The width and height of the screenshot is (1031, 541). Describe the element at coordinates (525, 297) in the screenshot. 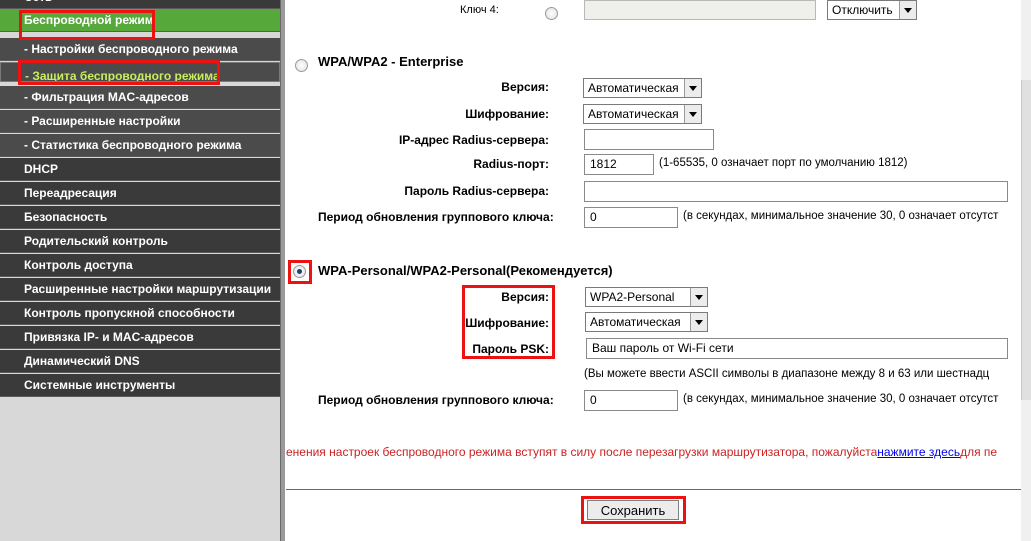

I see `personal-version-label: Версия:` at that location.